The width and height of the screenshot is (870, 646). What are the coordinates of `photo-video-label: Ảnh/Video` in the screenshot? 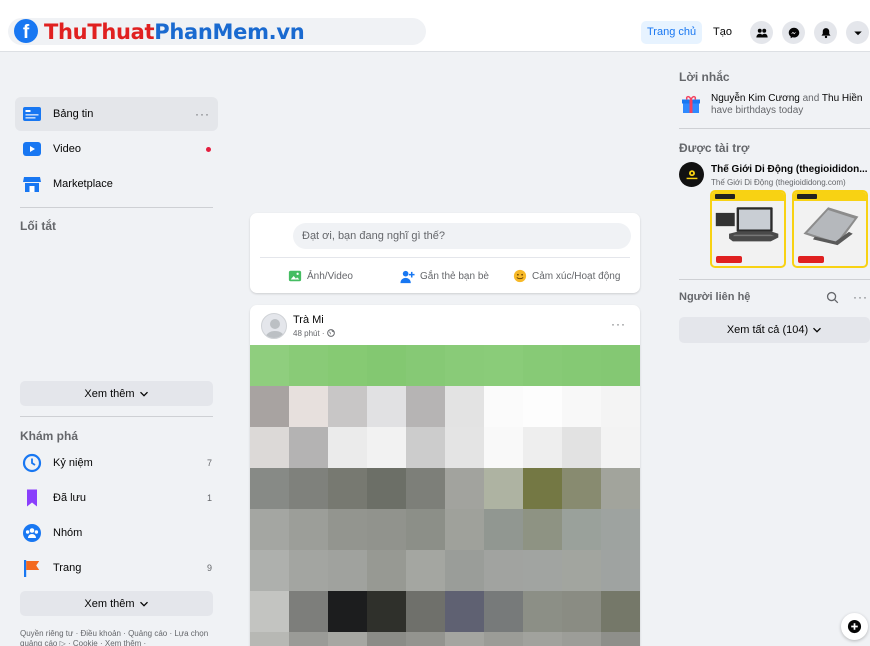 It's located at (330, 276).